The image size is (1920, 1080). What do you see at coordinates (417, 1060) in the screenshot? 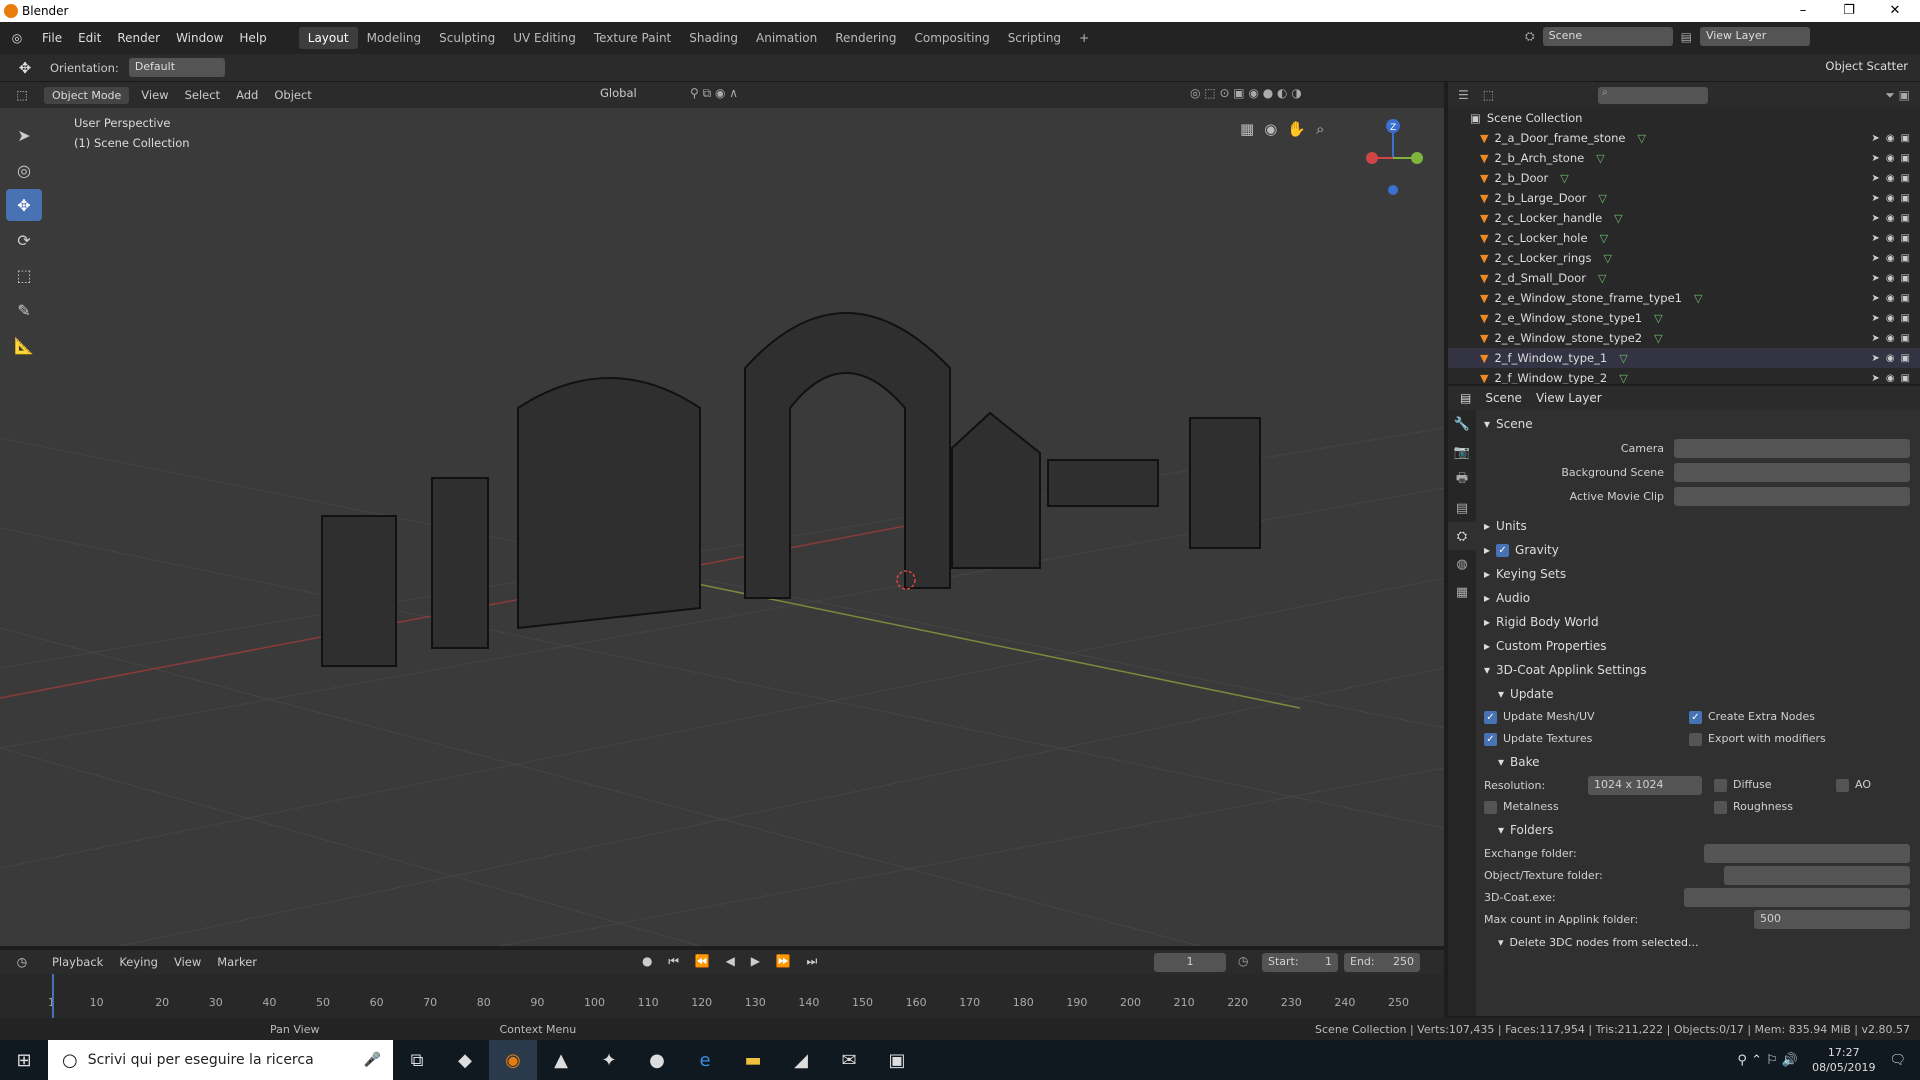
I see `task-view-icon: ⧉` at bounding box center [417, 1060].